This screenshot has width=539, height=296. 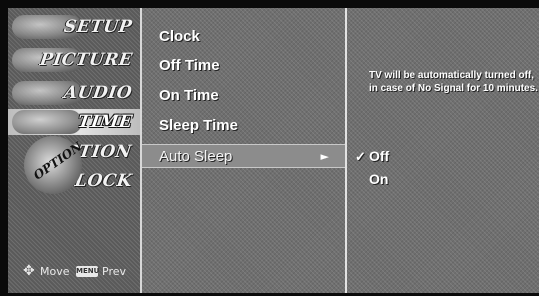 What do you see at coordinates (198, 125) in the screenshot?
I see `menu-item-label: Sleep Time` at bounding box center [198, 125].